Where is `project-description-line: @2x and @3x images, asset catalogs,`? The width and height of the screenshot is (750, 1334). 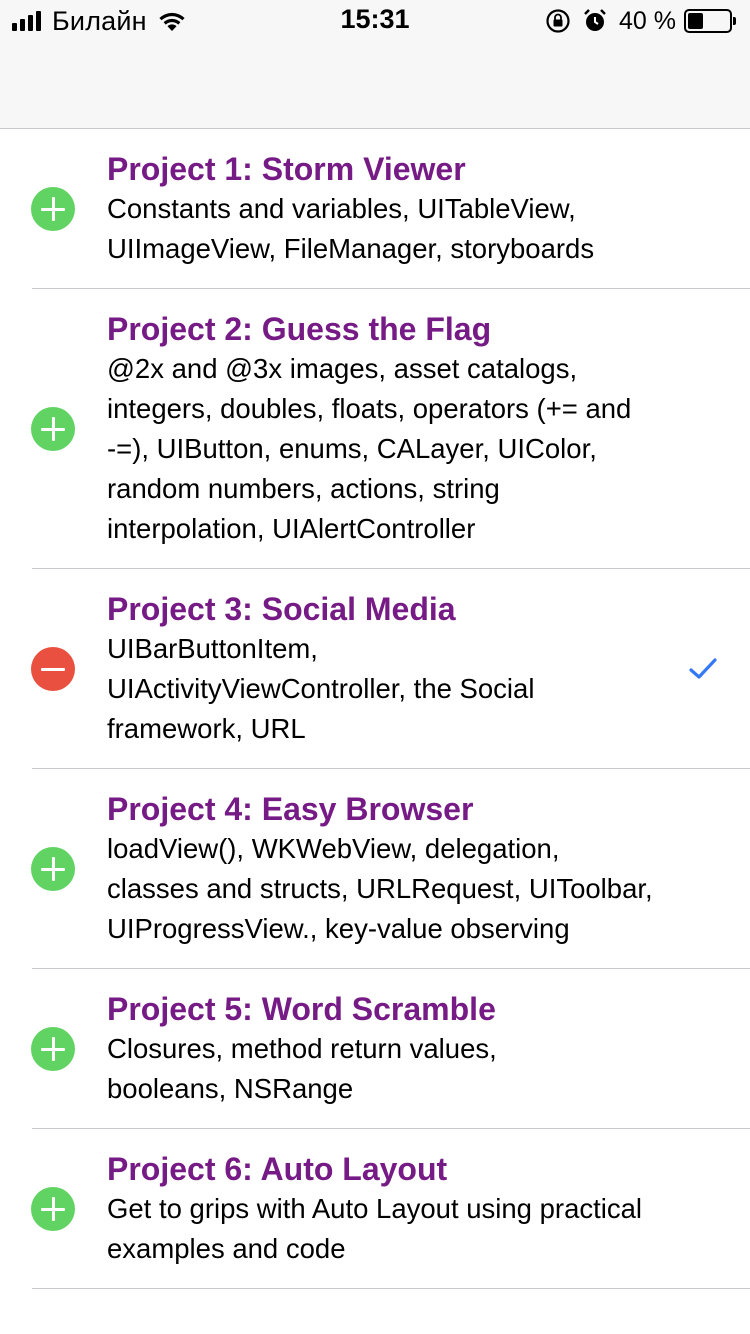
project-description-line: @2x and @3x images, asset catalogs, is located at coordinates (342, 368).